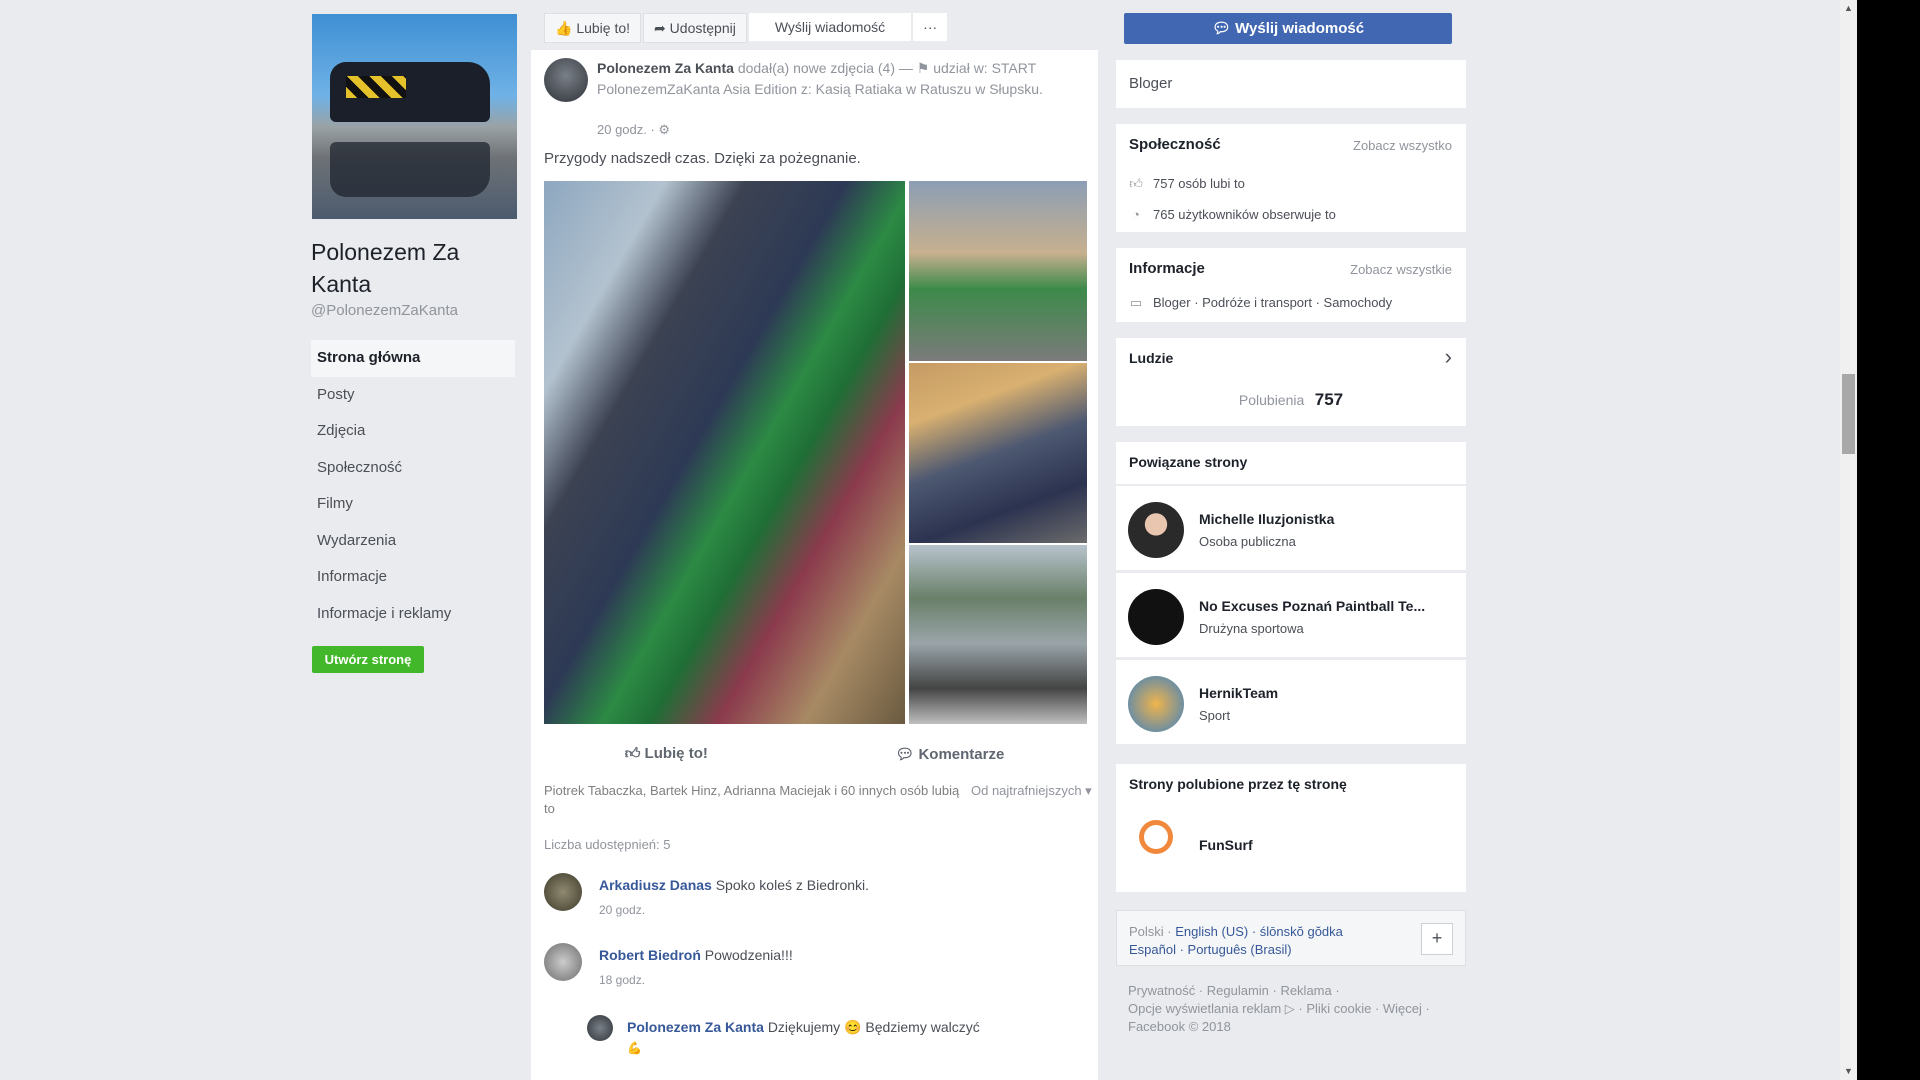  What do you see at coordinates (1251, 628) in the screenshot?
I see `related-page-type: Drużyna sportowa` at bounding box center [1251, 628].